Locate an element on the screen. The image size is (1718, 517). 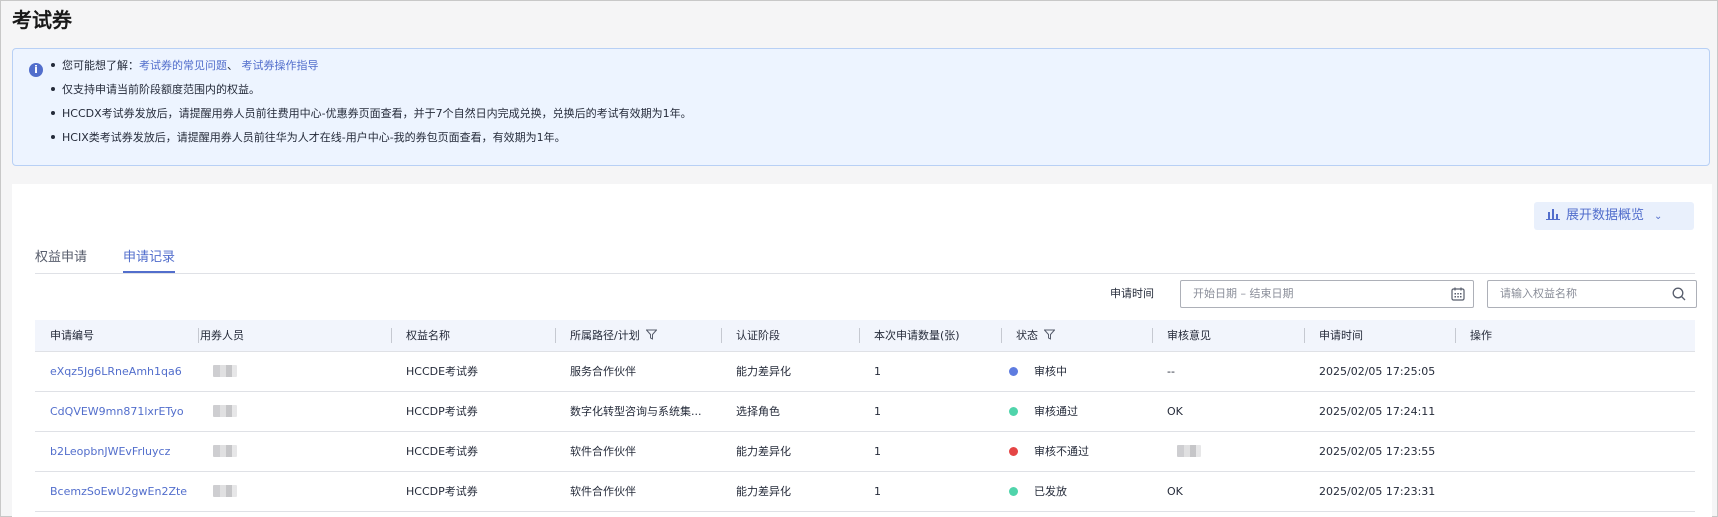
status-cell: 审核通过 is located at coordinates (1043, 411).